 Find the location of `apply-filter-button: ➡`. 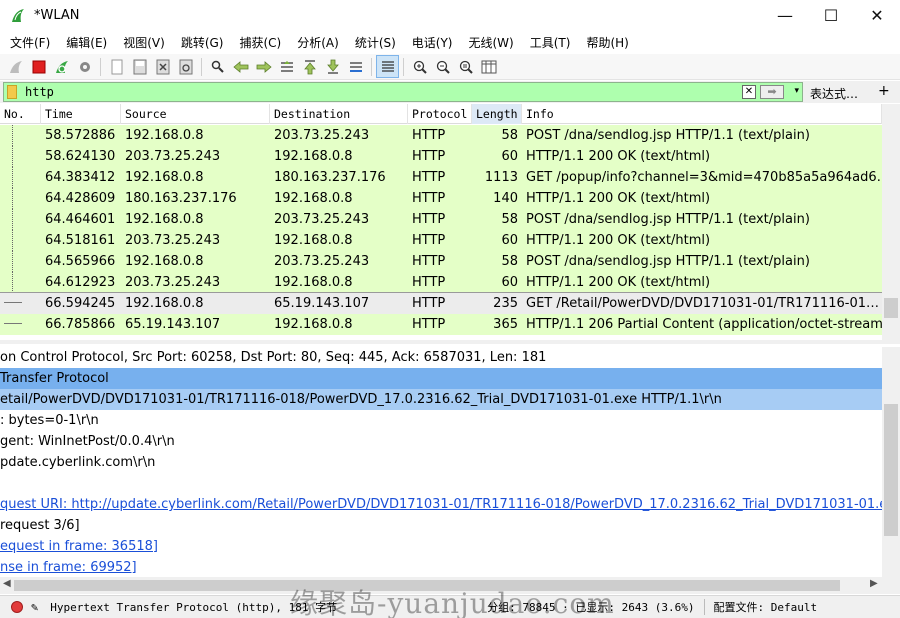

apply-filter-button: ➡ is located at coordinates (772, 92).